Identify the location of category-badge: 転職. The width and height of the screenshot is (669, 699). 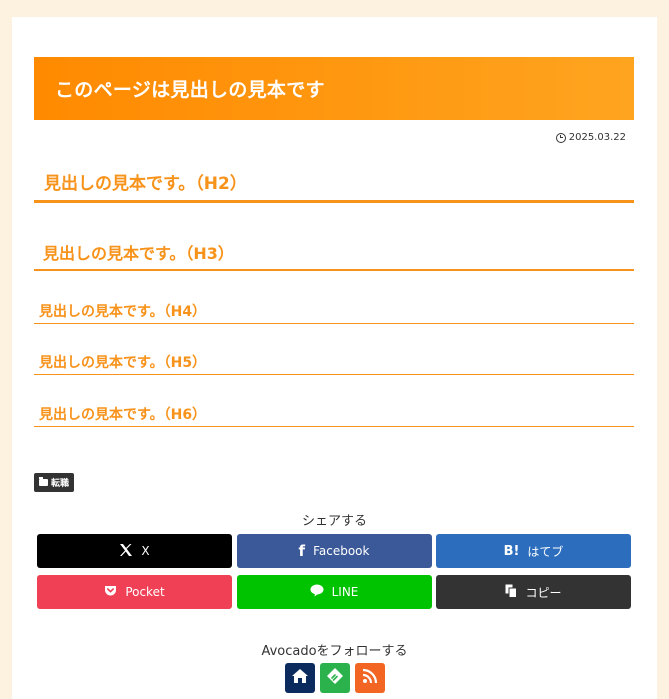
(54, 482).